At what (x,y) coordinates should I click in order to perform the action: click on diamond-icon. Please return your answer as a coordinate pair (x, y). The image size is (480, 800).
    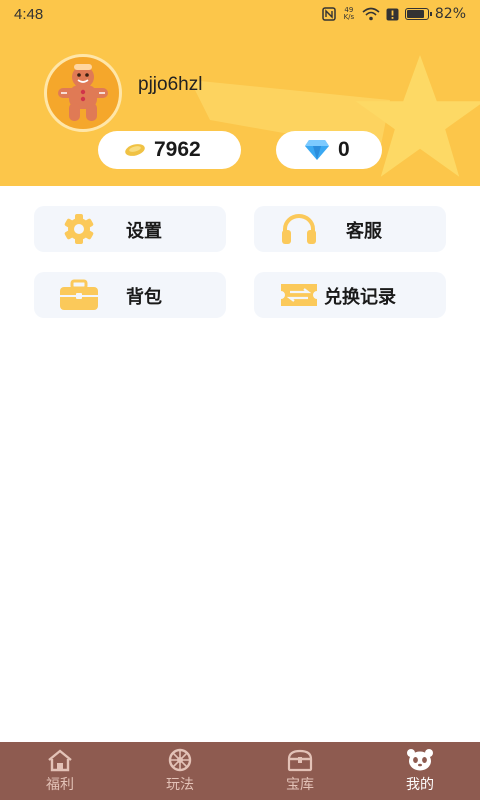
    Looking at the image, I should click on (317, 150).